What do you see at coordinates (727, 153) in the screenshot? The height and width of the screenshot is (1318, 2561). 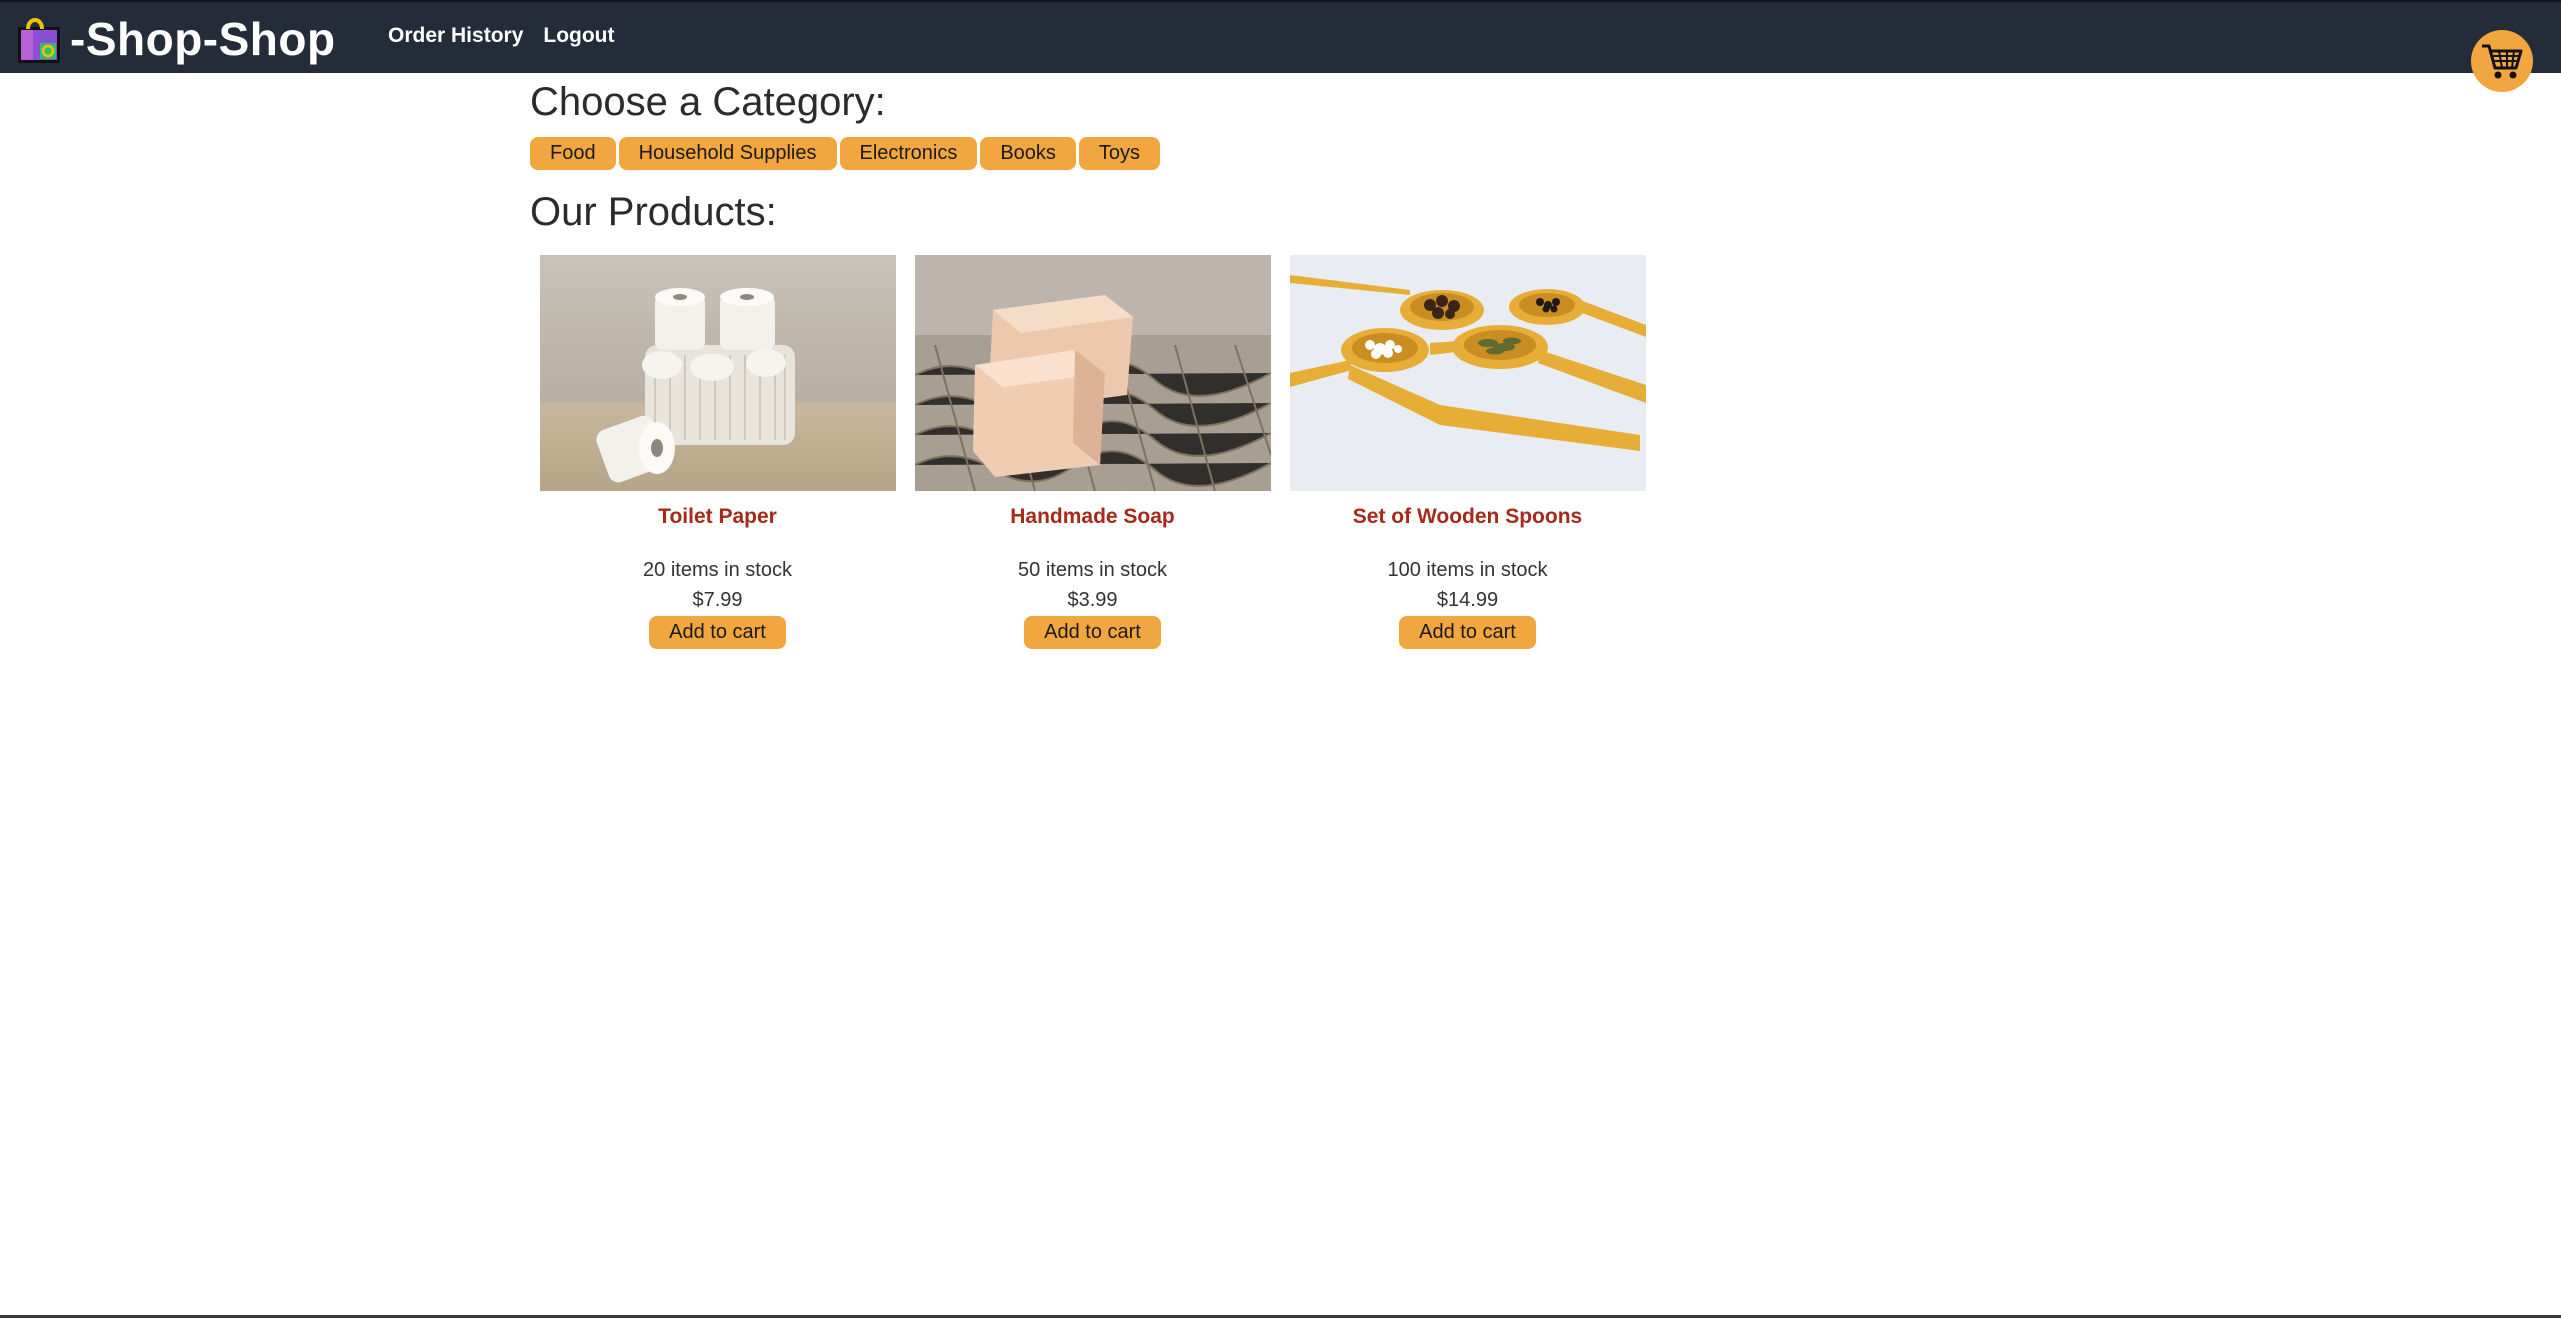 I see `category-button-household-supplies: Household Supplies` at bounding box center [727, 153].